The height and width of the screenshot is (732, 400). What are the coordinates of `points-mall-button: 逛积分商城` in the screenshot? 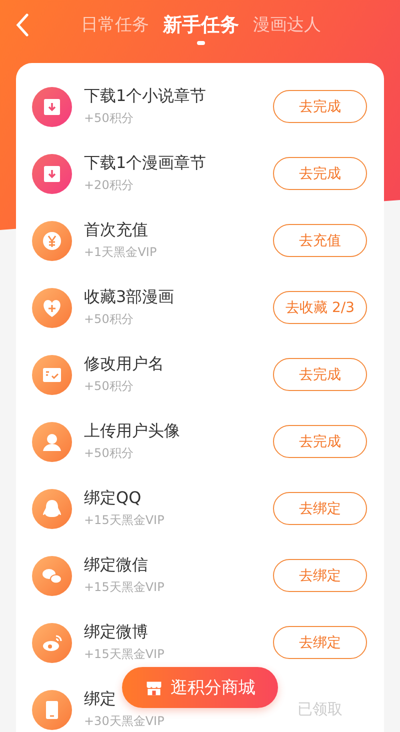 It's located at (200, 687).